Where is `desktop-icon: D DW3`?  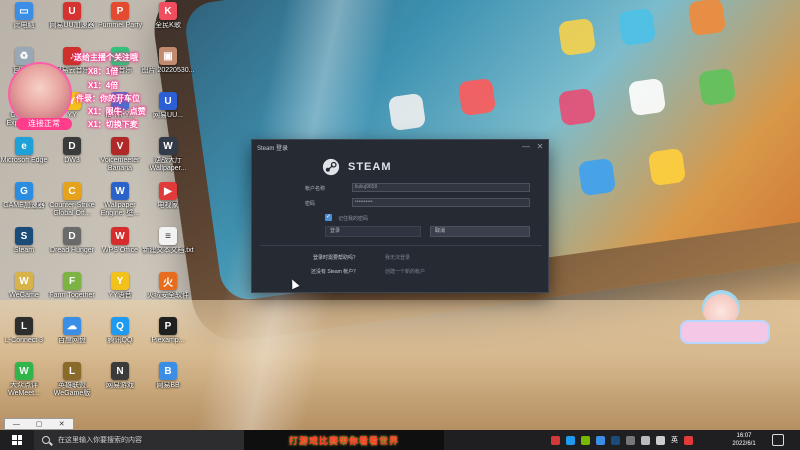
desktop-icon: D DW3 is located at coordinates (72, 161).